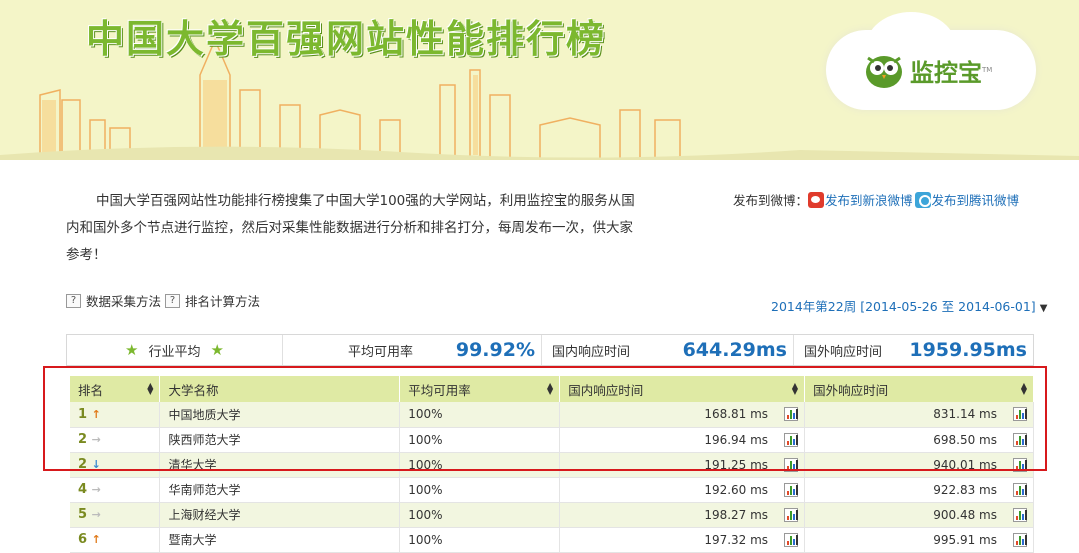 The image size is (1079, 553). What do you see at coordinates (682, 540) in the screenshot?
I see `domestic-time-cell: 197.32 ms` at bounding box center [682, 540].